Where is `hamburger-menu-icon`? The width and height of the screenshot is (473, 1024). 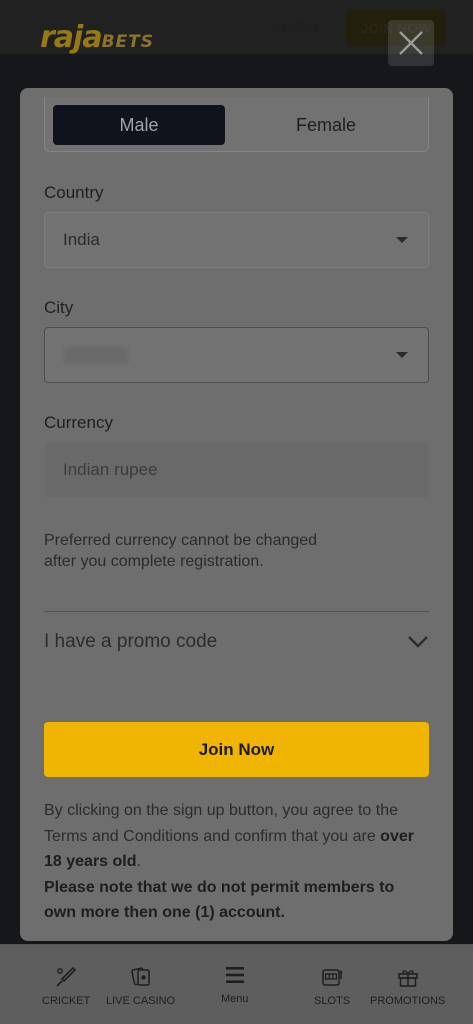
hamburger-menu-icon is located at coordinates (234, 975).